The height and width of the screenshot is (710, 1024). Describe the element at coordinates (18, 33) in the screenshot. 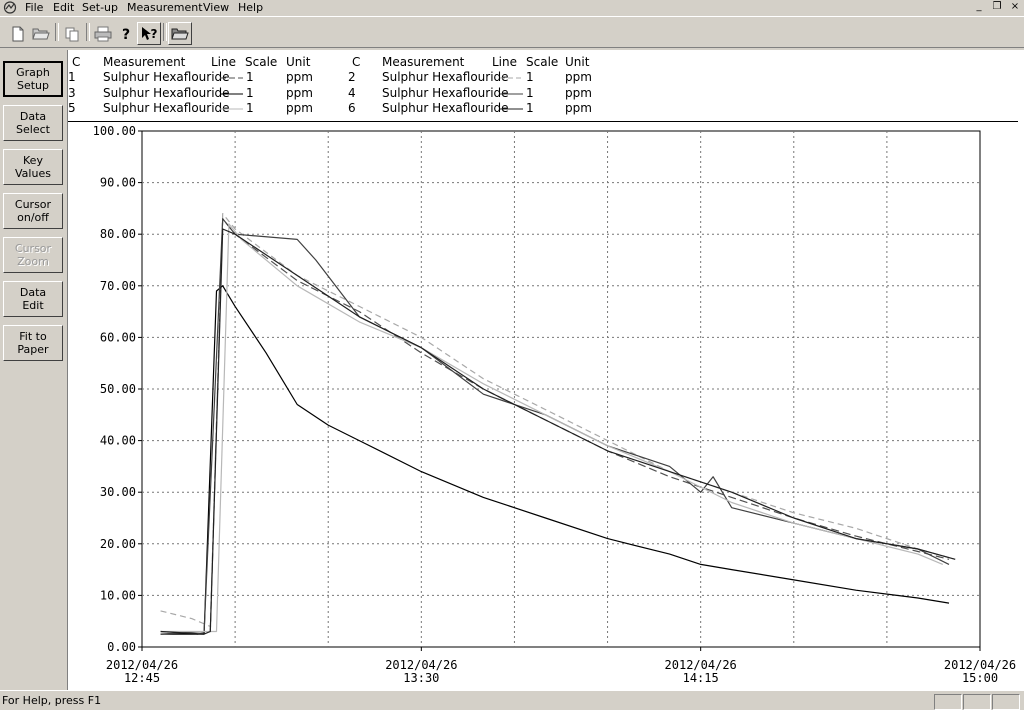

I see `new-file-icon` at that location.